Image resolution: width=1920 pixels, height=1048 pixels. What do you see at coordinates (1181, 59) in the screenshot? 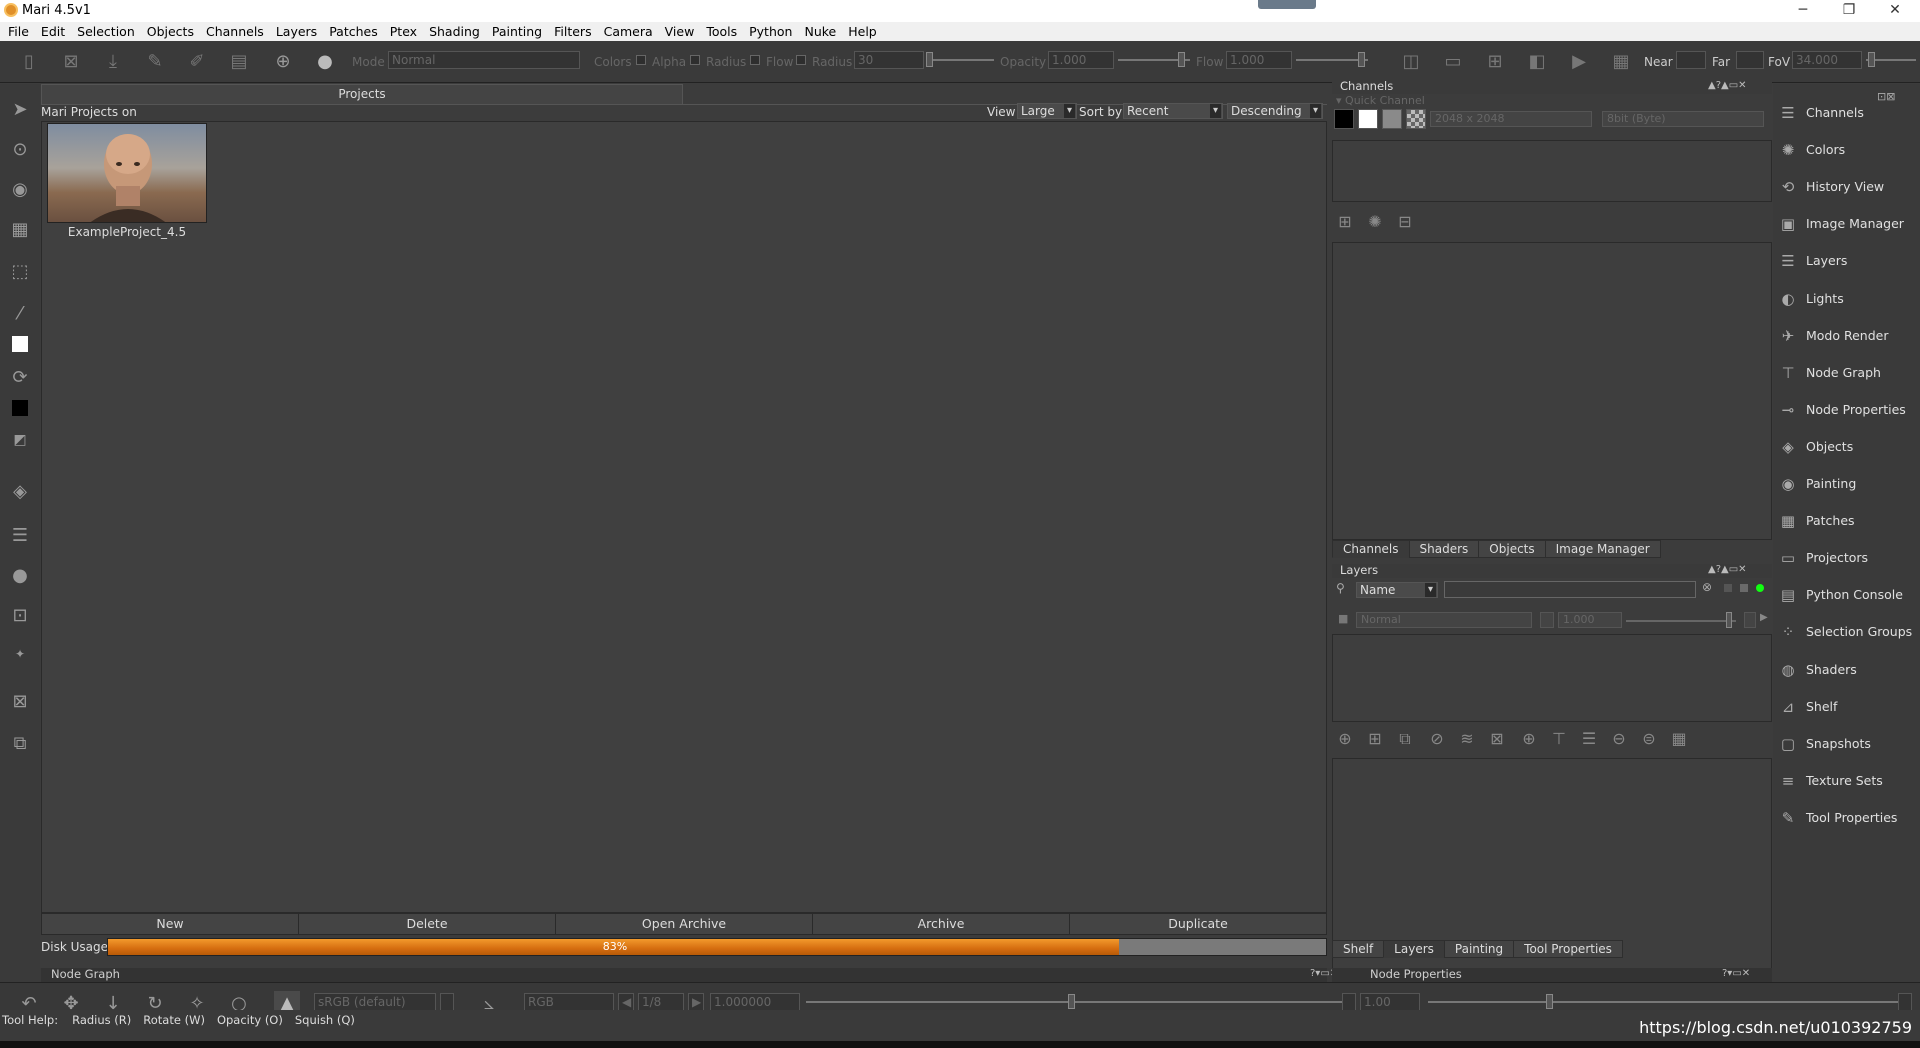
I see `opacity-slider-handle` at bounding box center [1181, 59].